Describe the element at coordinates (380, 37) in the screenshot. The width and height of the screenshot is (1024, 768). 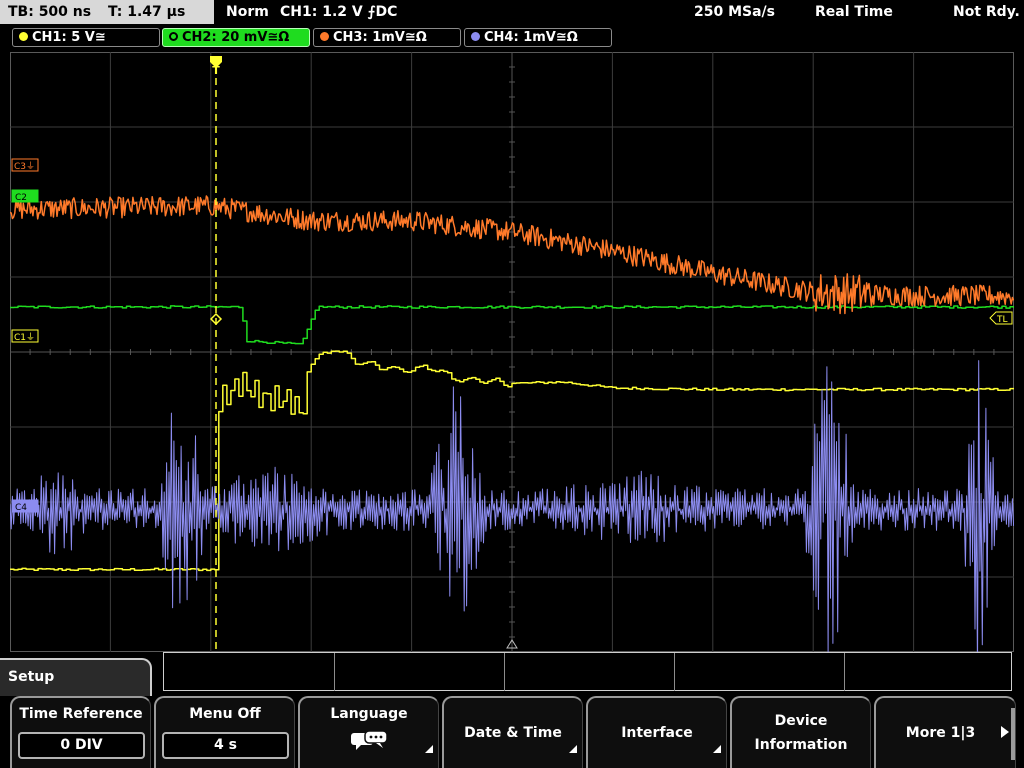
I see `ch3-label: CH3: 1mV≅Ω` at that location.